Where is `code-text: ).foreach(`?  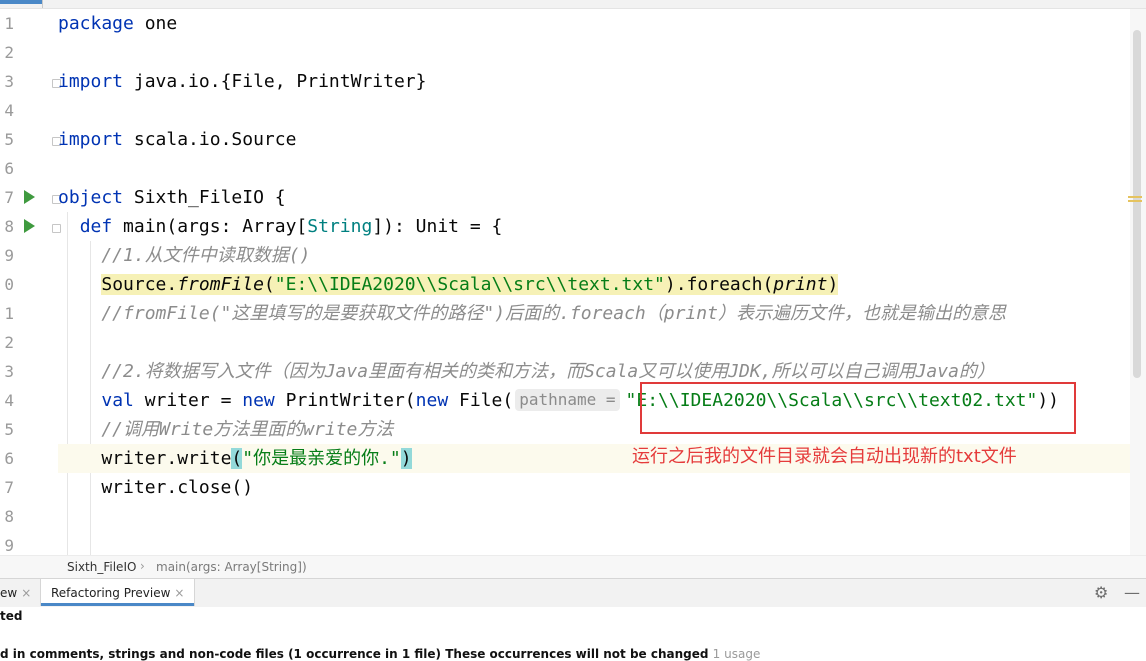
code-text: ).foreach( is located at coordinates (719, 284).